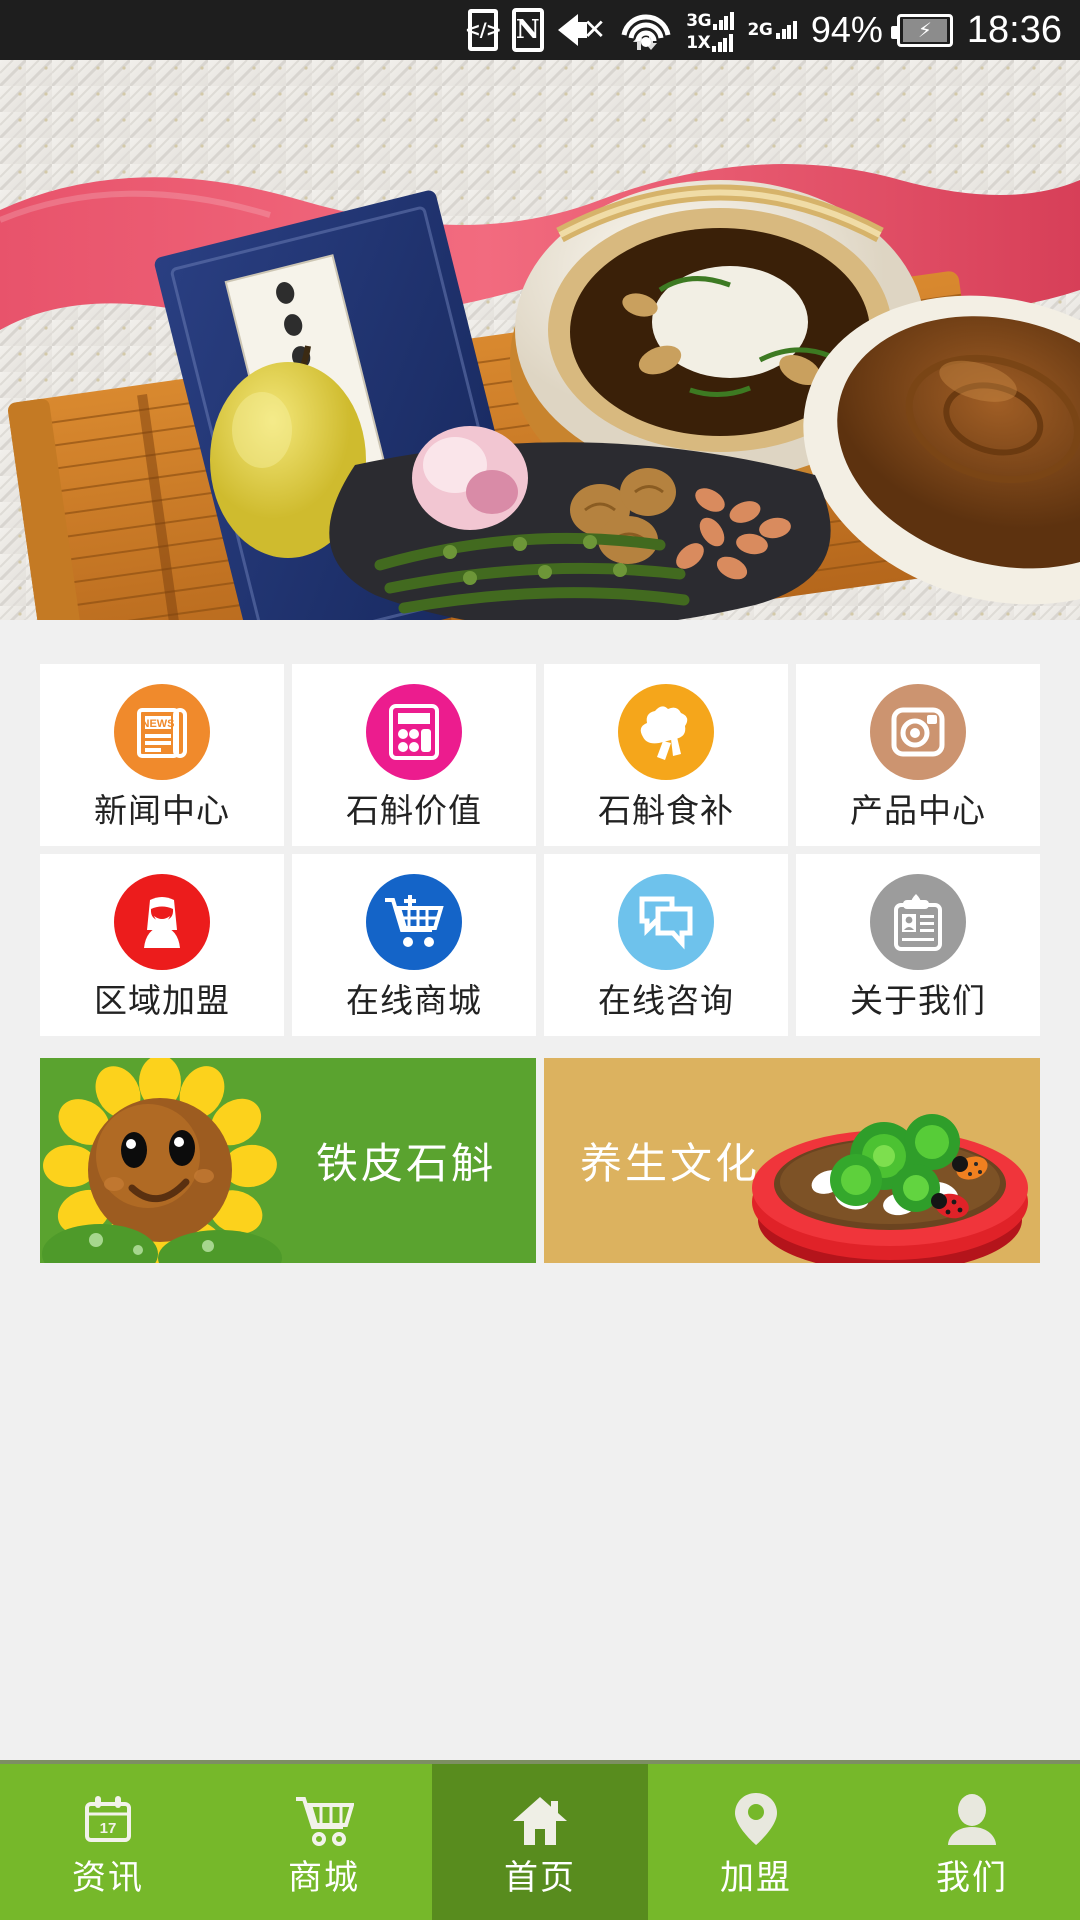 Image resolution: width=1080 pixels, height=1920 pixels. Describe the element at coordinates (405, 1163) in the screenshot. I see `promo-banner-title: 铁皮石斛` at that location.